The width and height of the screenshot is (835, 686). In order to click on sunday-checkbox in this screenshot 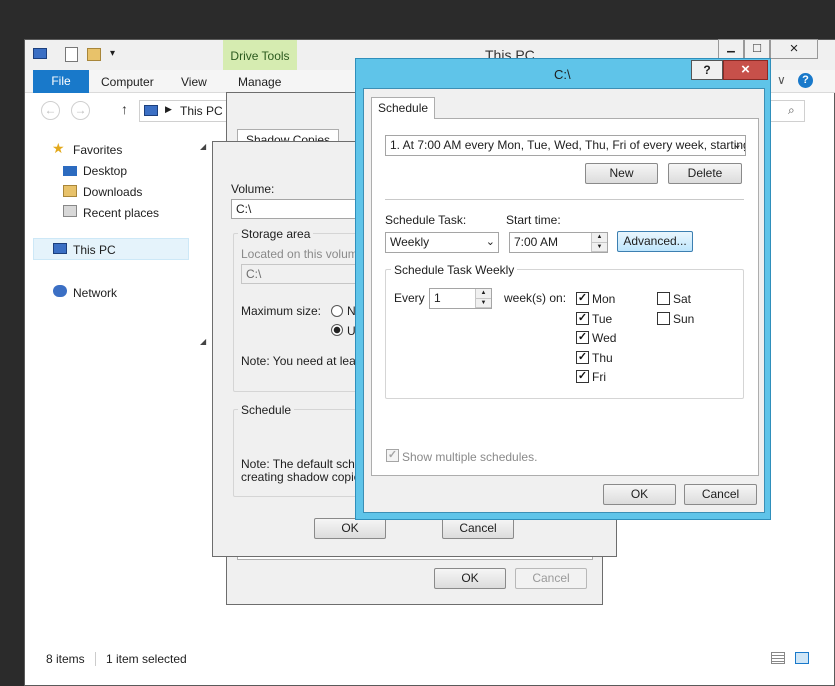, I will do `click(663, 318)`.